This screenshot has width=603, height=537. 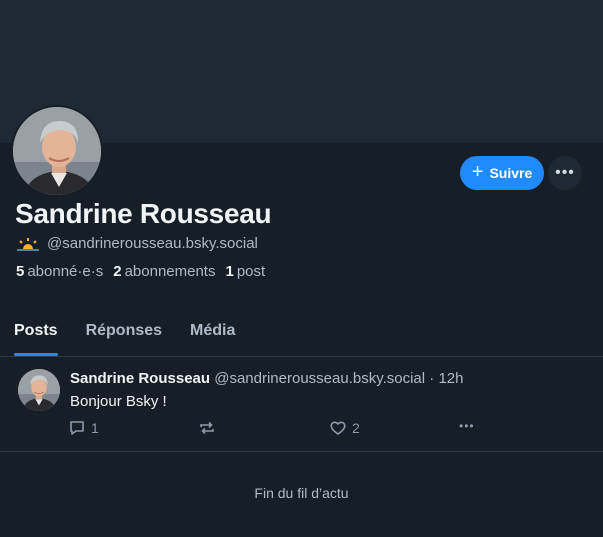 I want to click on post-author-name: Sandrine Rousseau, so click(x=140, y=378).